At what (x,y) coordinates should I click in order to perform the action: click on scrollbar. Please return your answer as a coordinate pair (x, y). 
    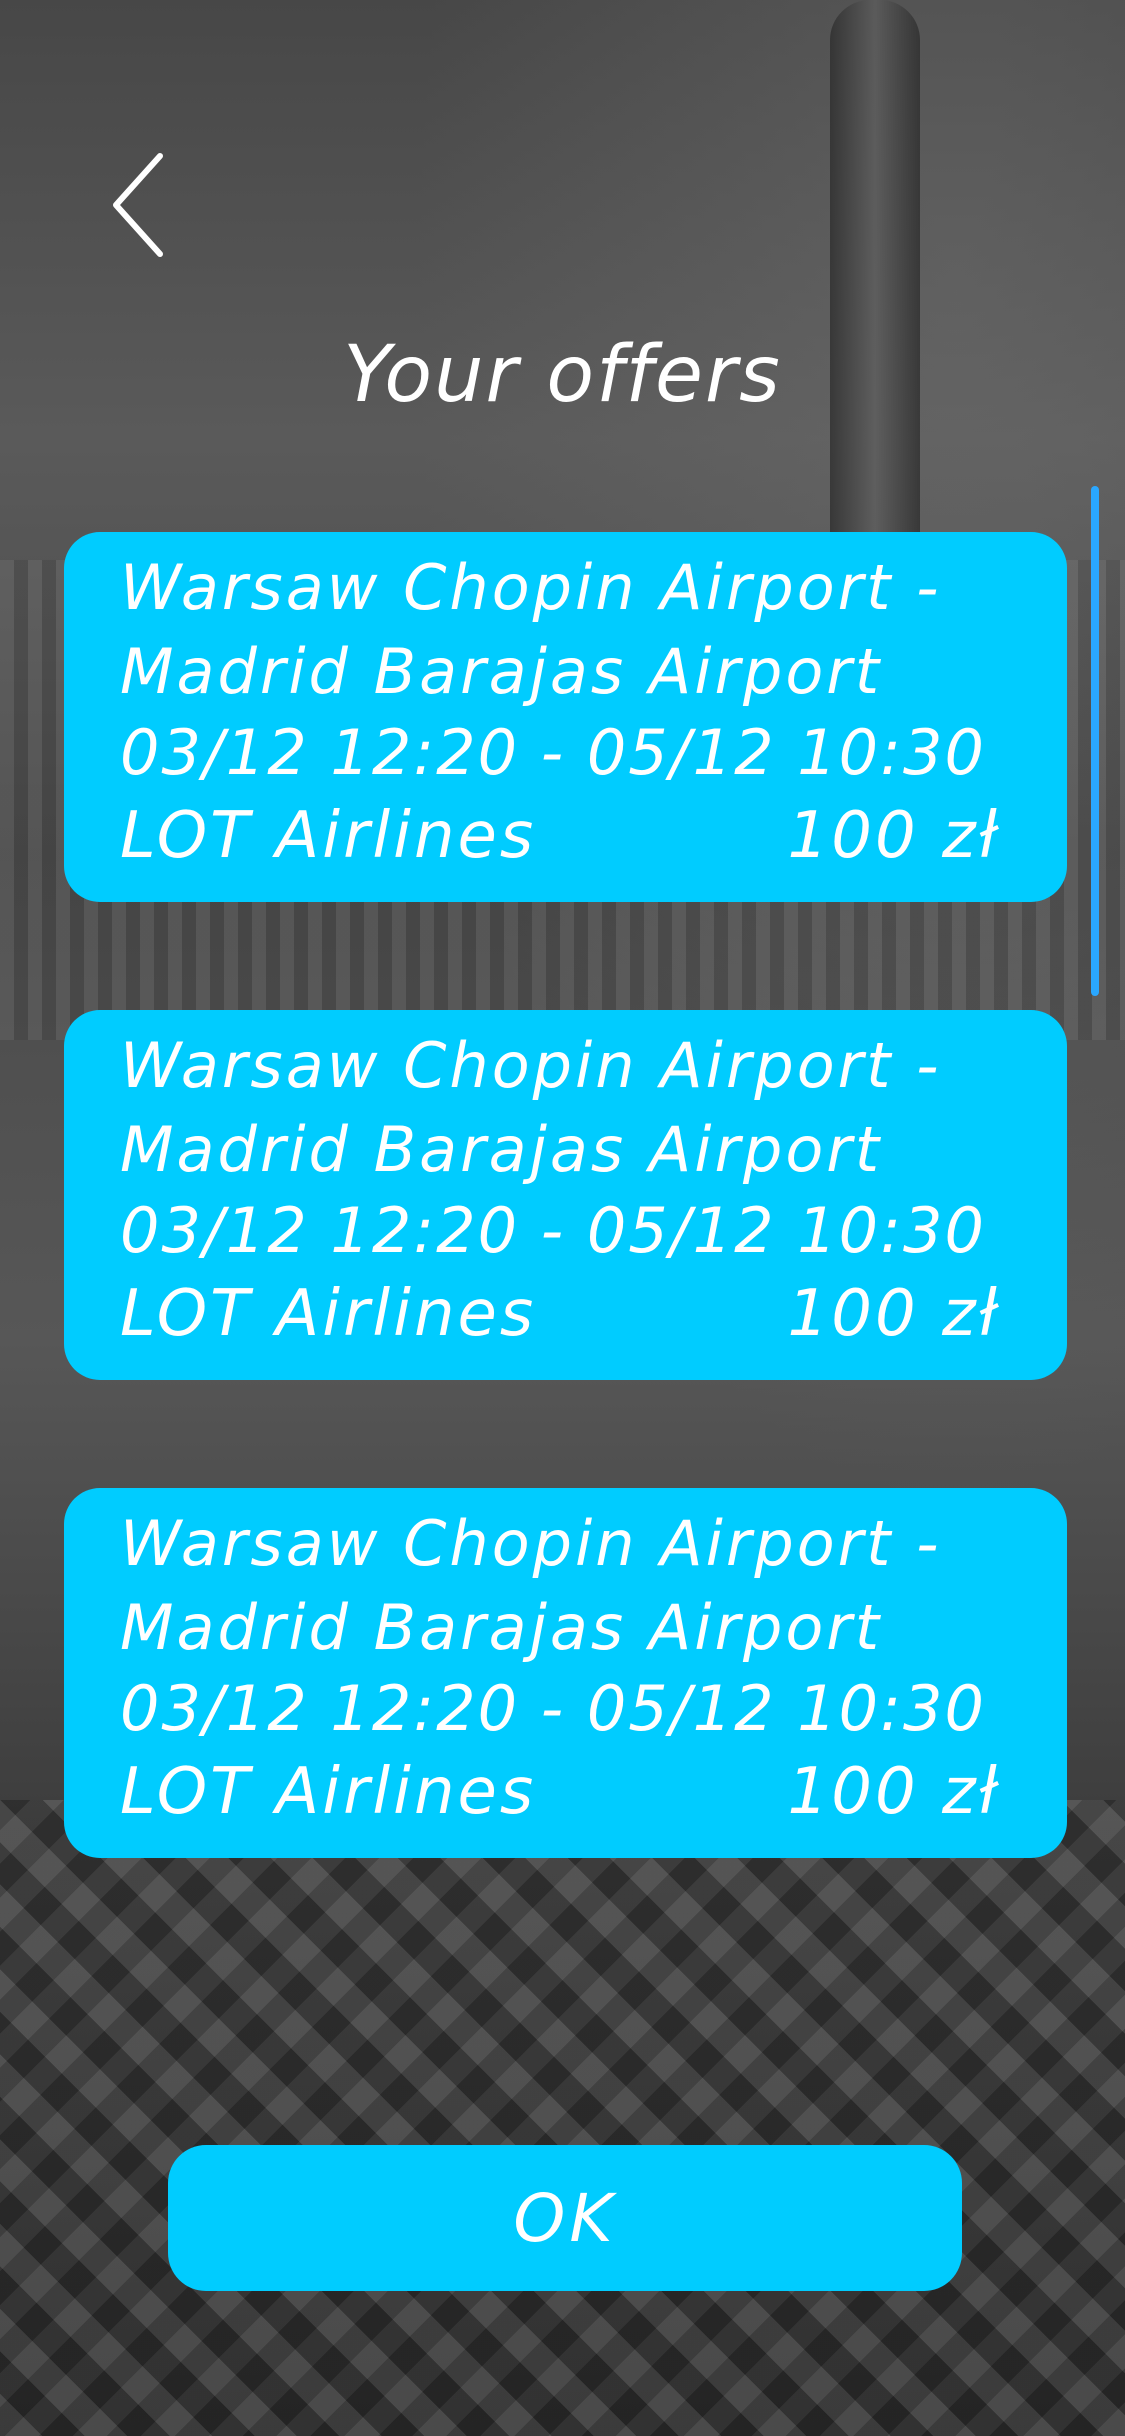
    Looking at the image, I should click on (1095, 741).